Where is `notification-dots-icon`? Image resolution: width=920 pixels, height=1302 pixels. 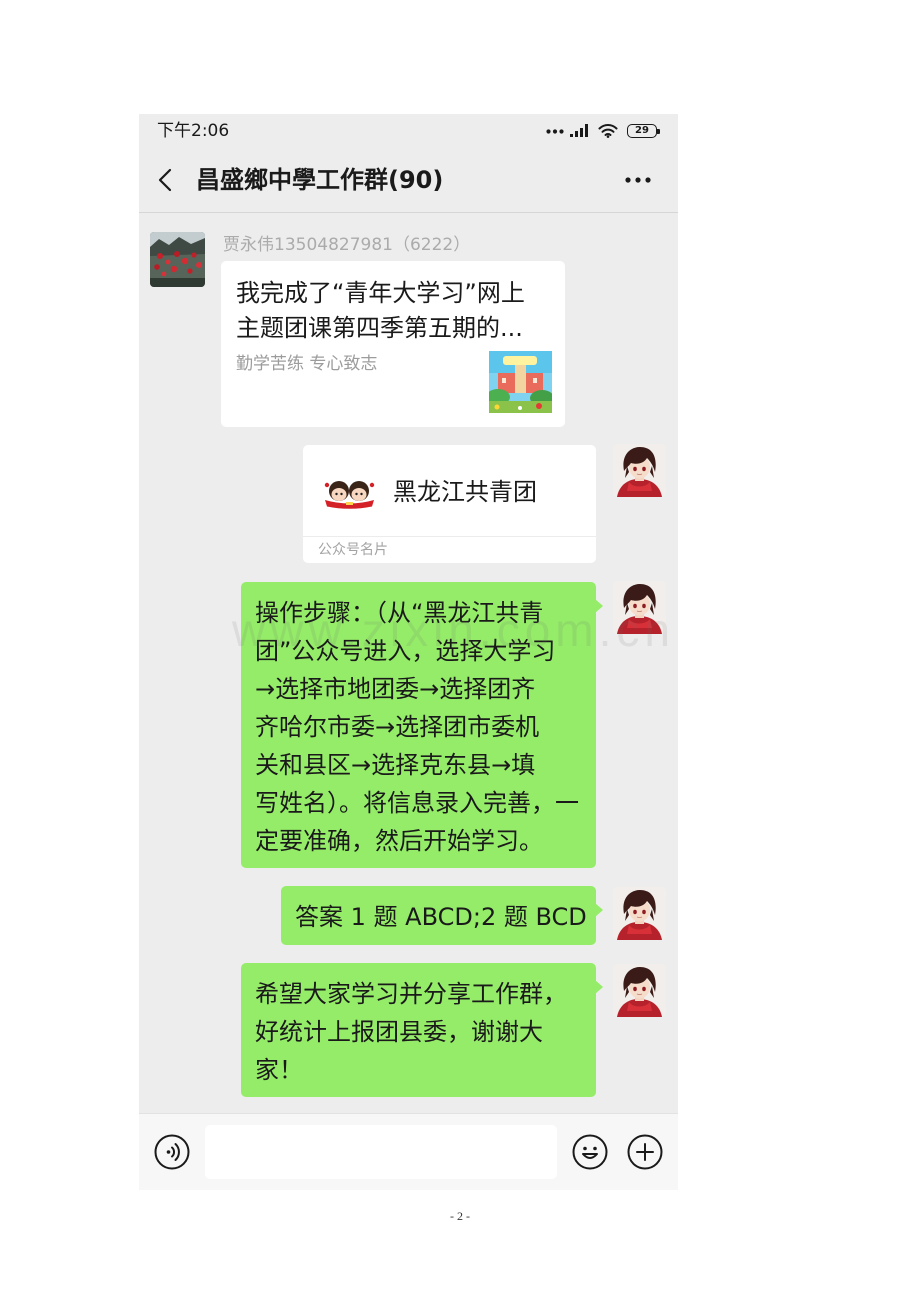
notification-dots-icon is located at coordinates (555, 131).